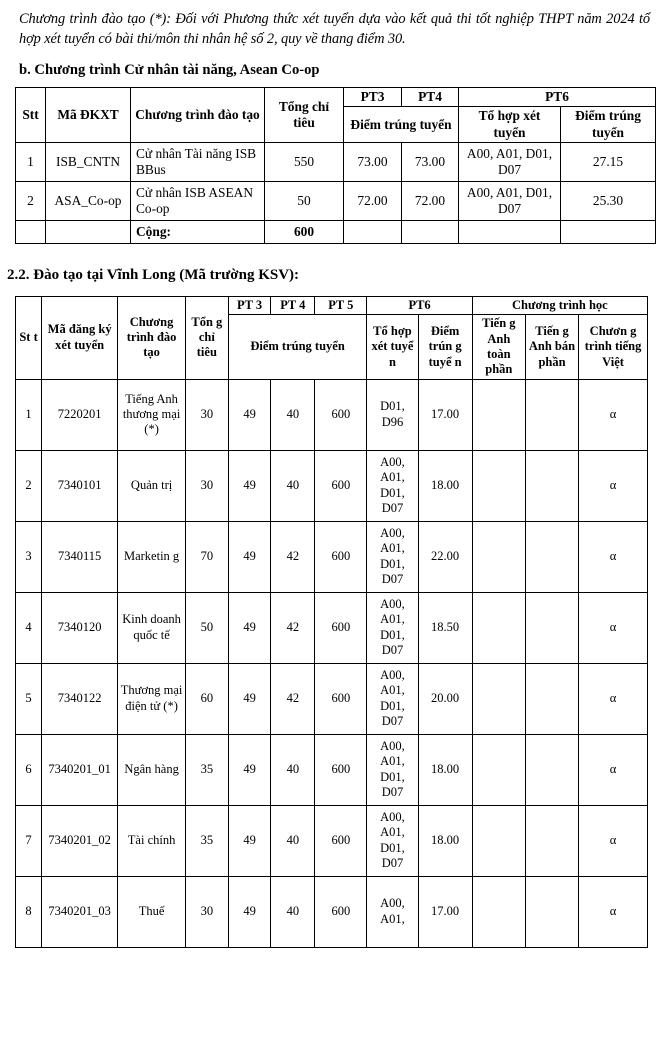  What do you see at coordinates (28, 556) in the screenshot?
I see `cell-stt: 3` at bounding box center [28, 556].